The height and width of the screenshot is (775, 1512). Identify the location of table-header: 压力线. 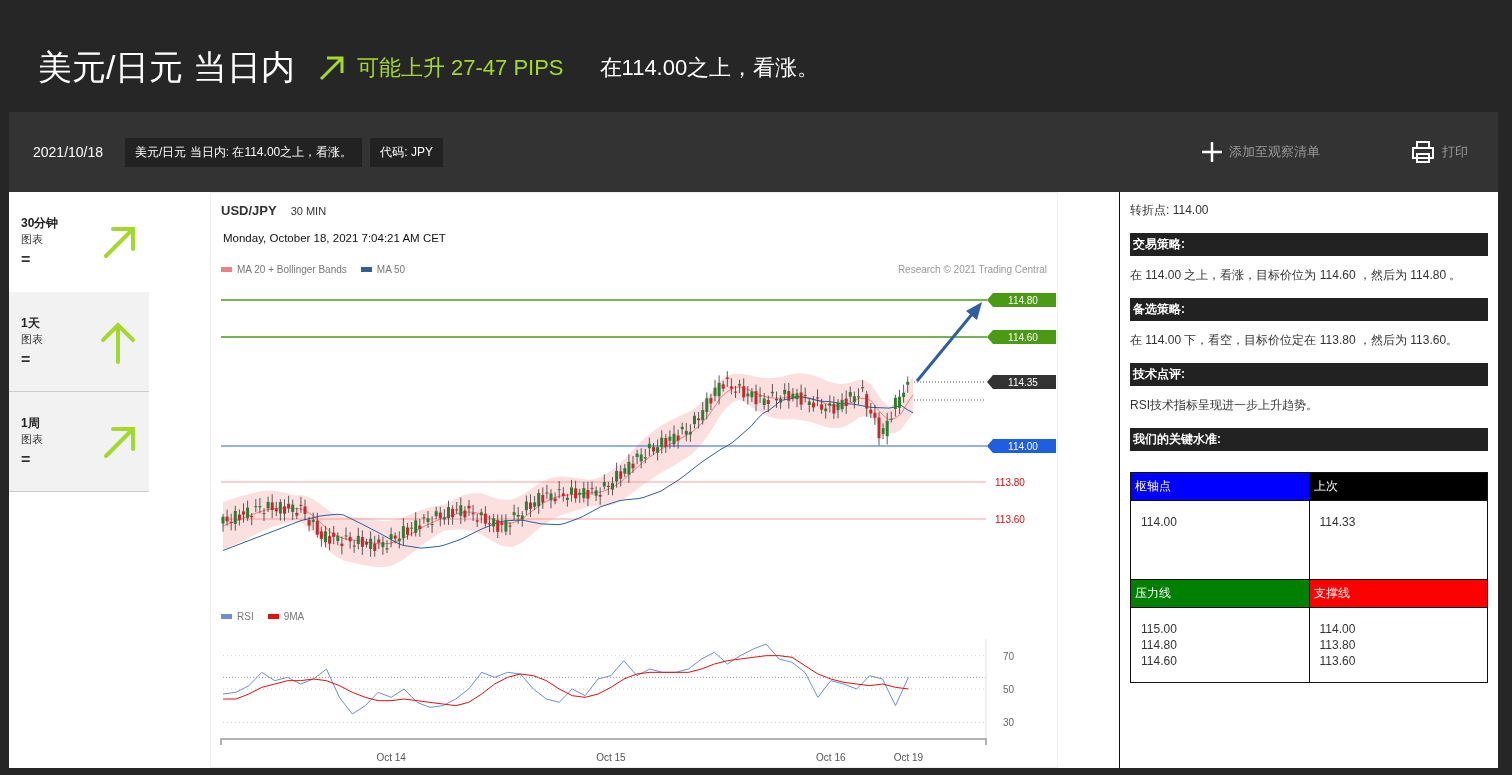
(1219, 593).